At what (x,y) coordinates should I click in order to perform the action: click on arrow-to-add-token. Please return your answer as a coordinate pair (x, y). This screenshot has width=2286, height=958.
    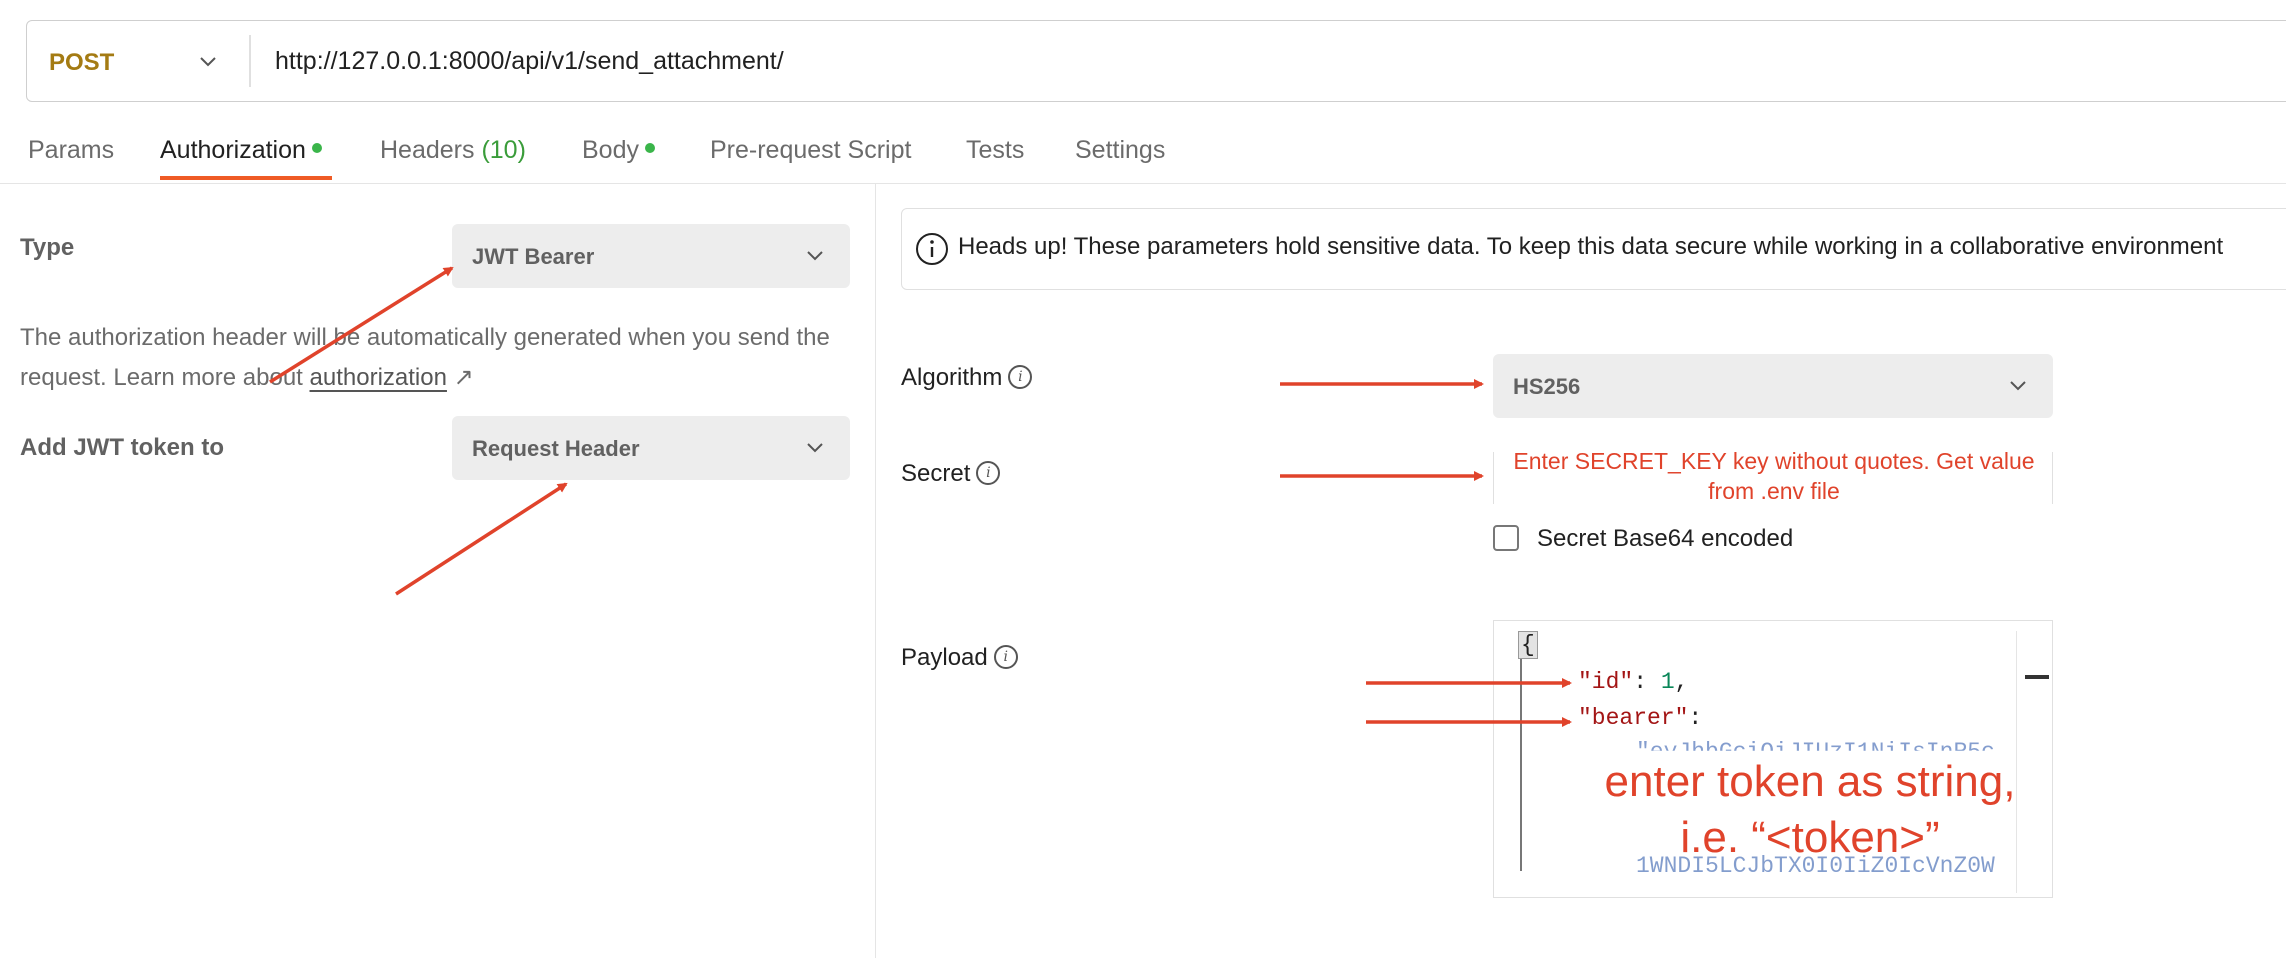
    Looking at the image, I should click on (481, 539).